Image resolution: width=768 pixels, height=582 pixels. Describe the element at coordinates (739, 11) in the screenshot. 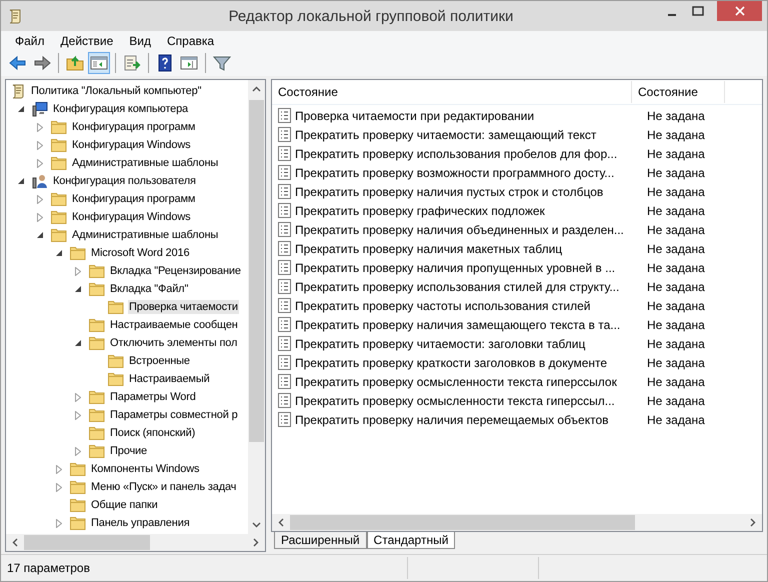

I see `close-button` at that location.